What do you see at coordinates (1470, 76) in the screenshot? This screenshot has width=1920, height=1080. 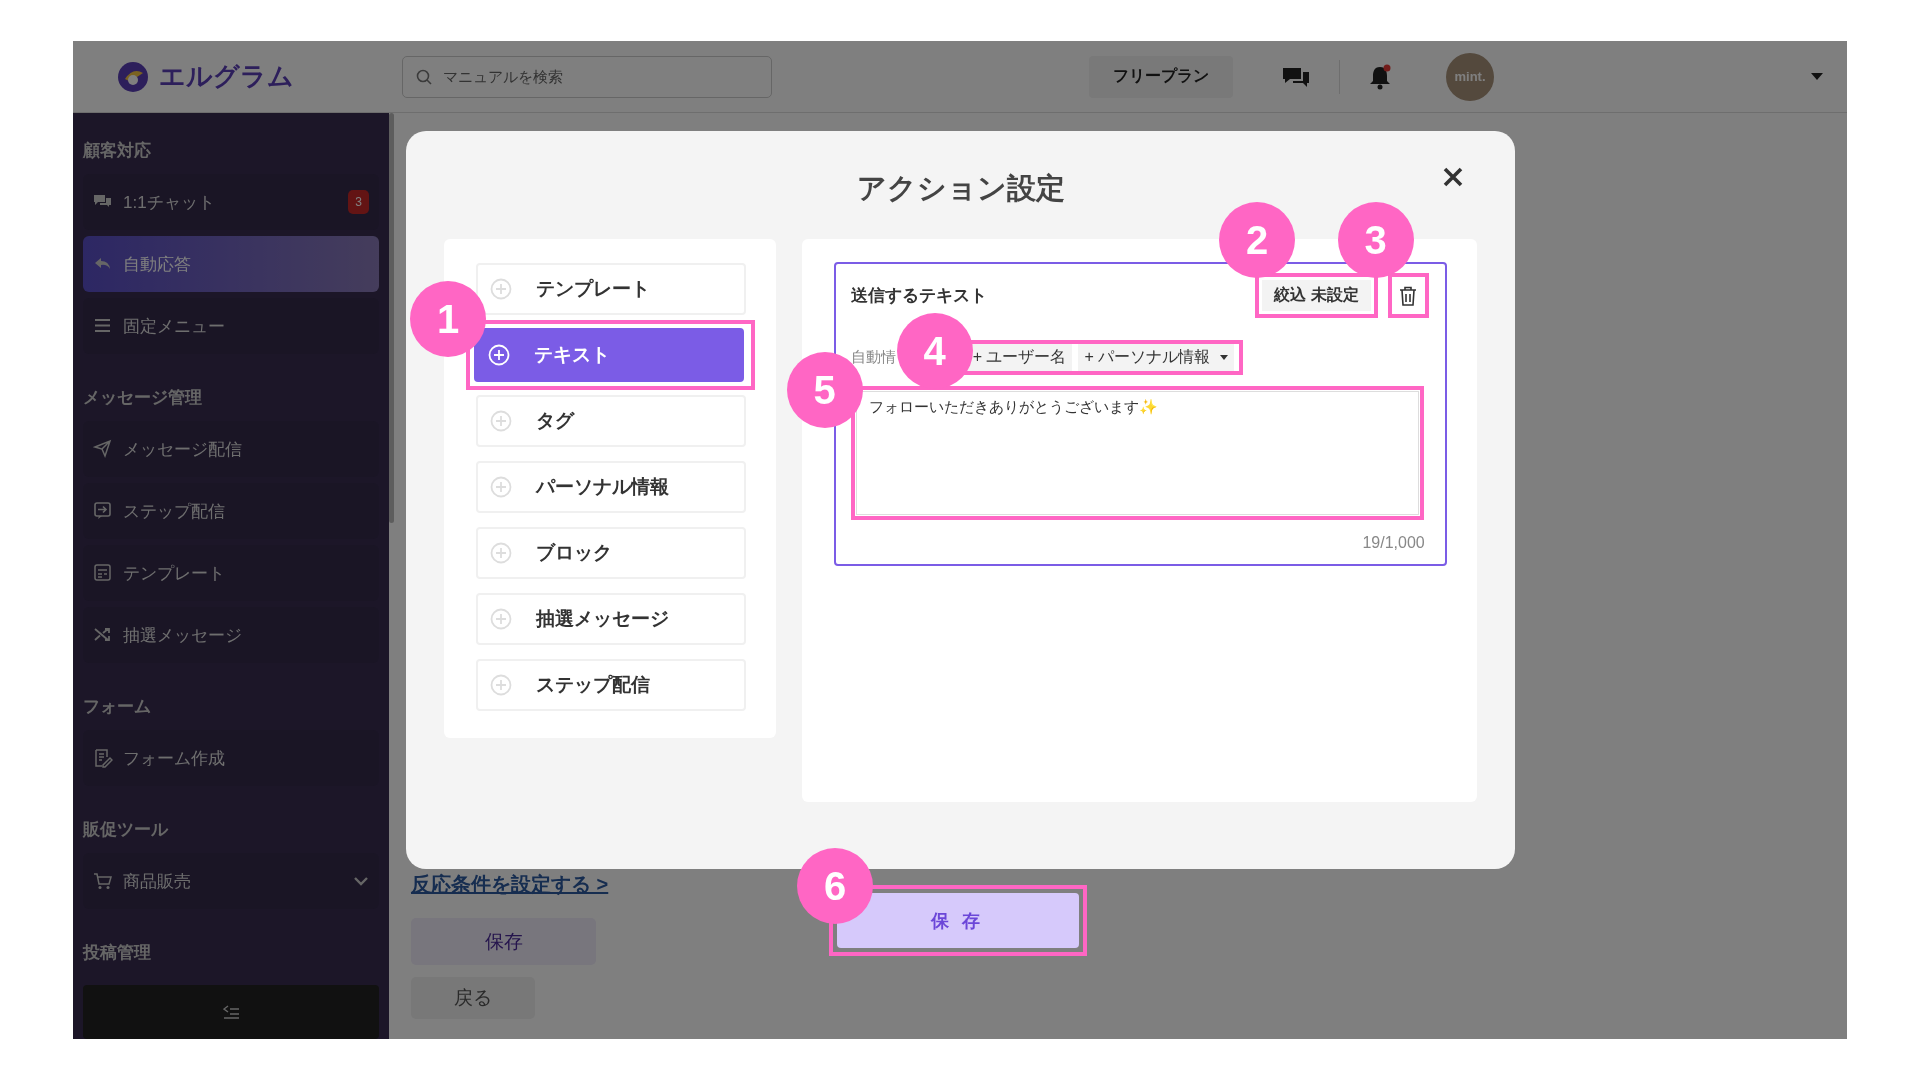 I see `avatar: mint.` at bounding box center [1470, 76].